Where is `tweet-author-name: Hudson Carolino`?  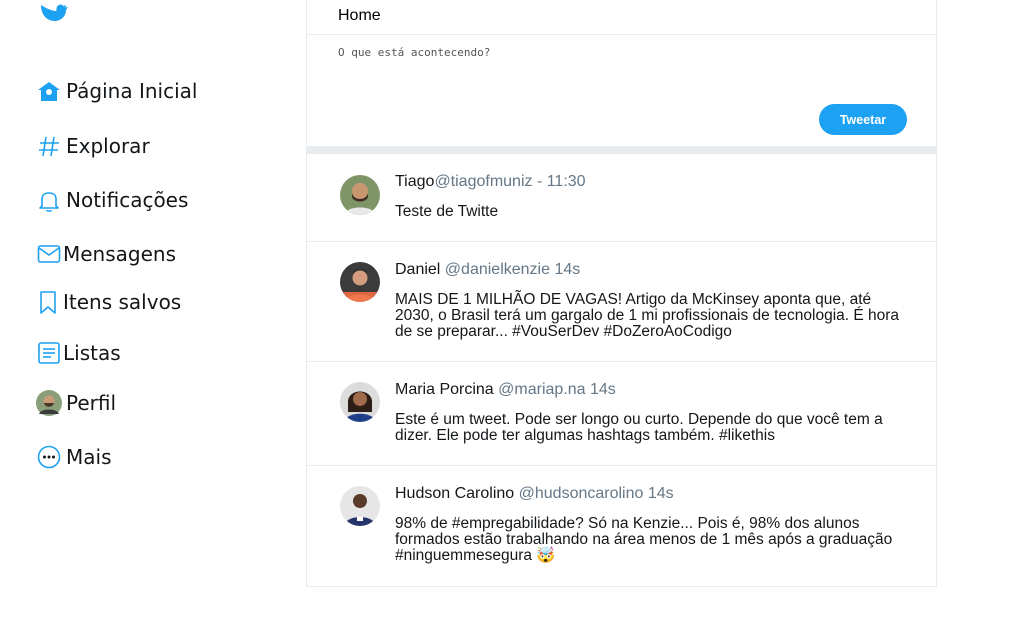 tweet-author-name: Hudson Carolino is located at coordinates (454, 493).